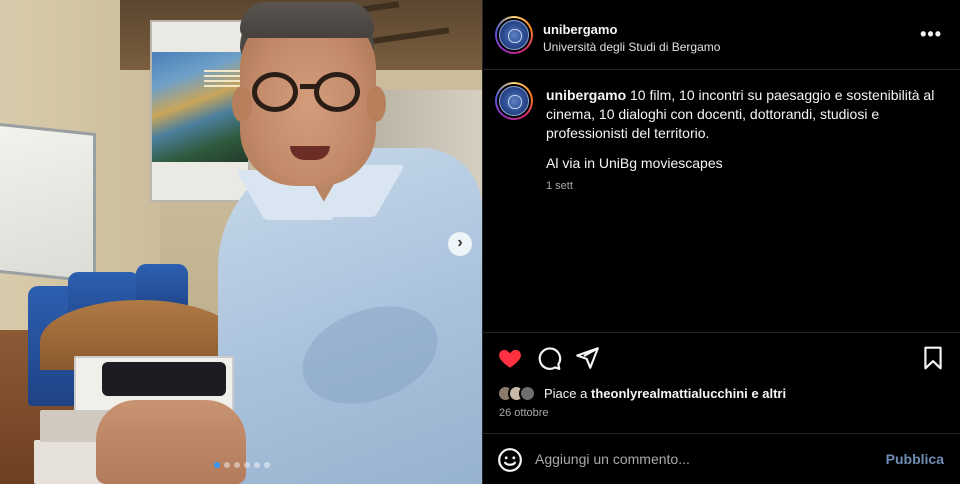 This screenshot has height=484, width=960. I want to click on liker-avatar, so click(527, 393).